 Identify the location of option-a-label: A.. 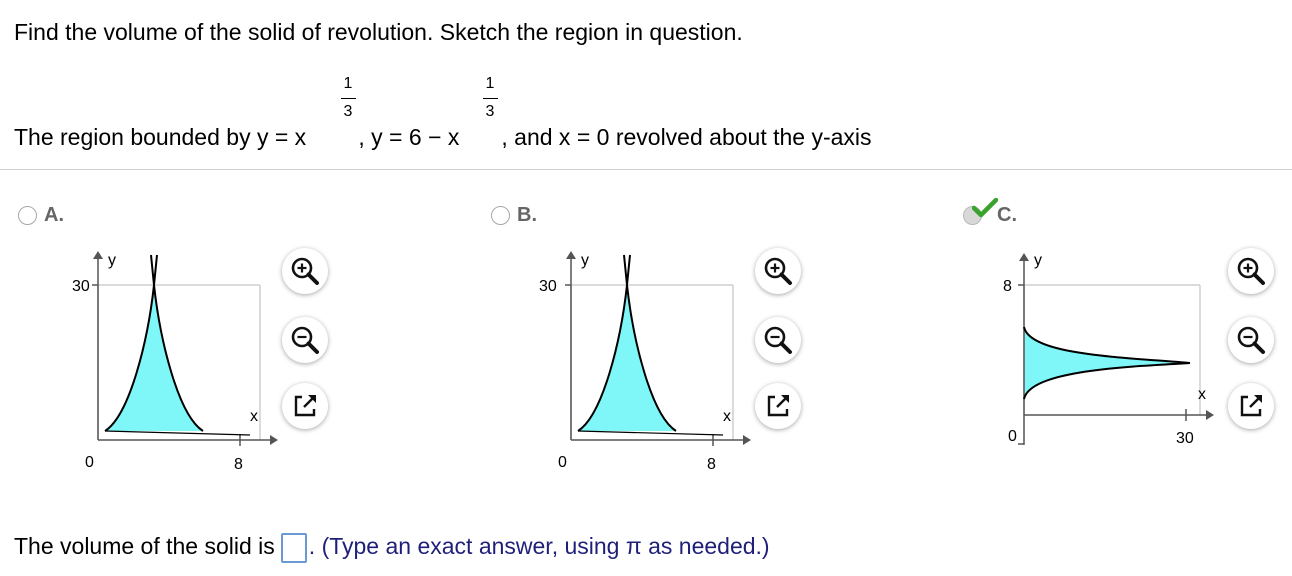
(54, 215).